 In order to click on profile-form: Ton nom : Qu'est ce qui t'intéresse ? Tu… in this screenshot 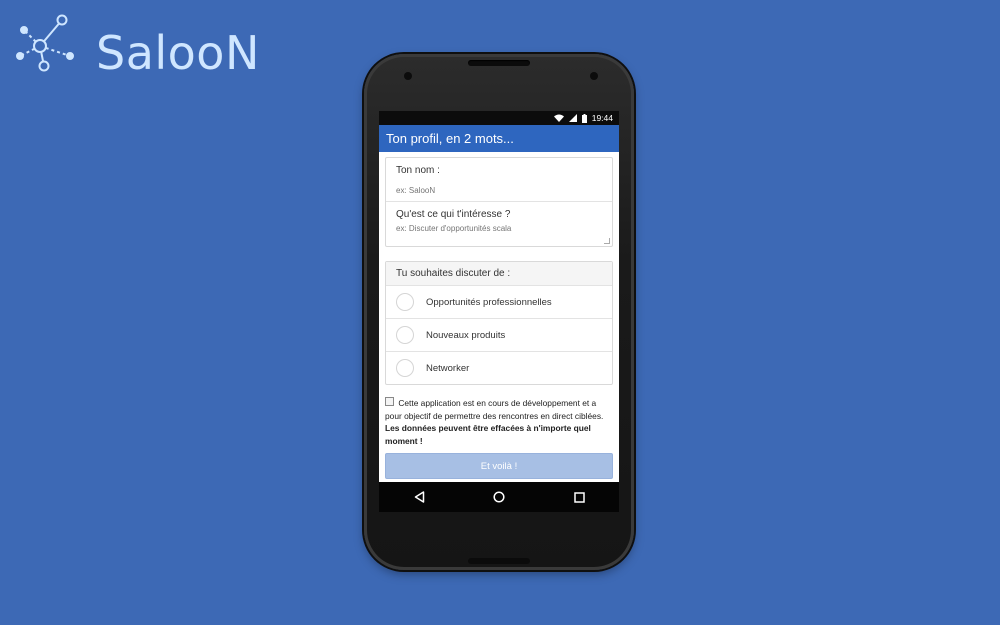, I will do `click(499, 315)`.